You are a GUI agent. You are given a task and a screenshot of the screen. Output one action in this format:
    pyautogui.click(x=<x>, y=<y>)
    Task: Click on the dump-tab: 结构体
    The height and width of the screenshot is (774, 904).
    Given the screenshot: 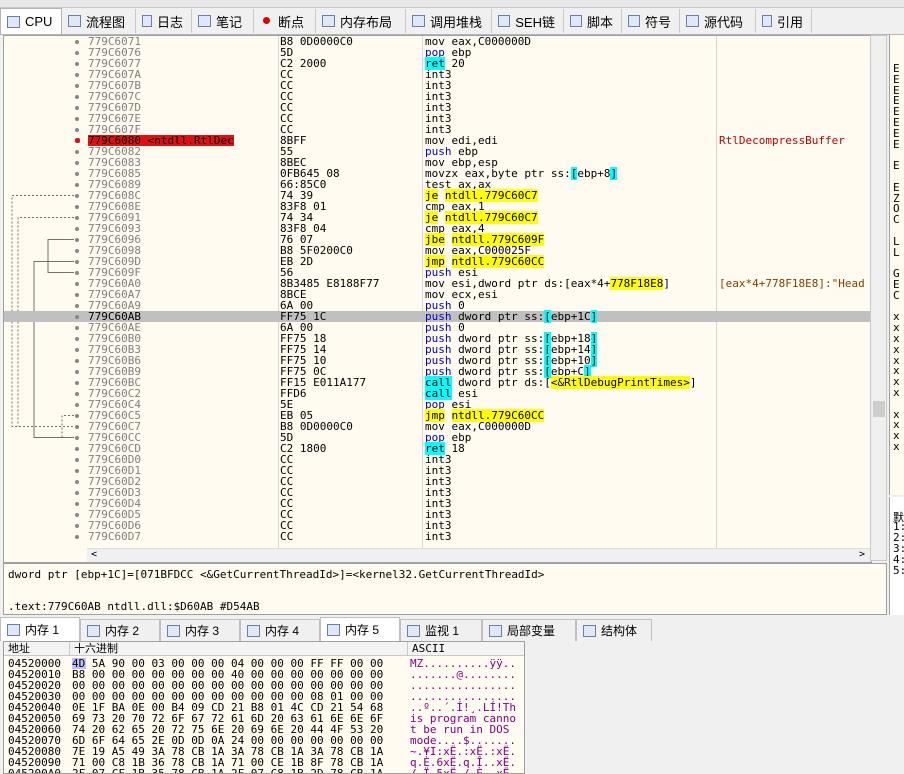 What is the action you would take?
    pyautogui.click(x=614, y=630)
    